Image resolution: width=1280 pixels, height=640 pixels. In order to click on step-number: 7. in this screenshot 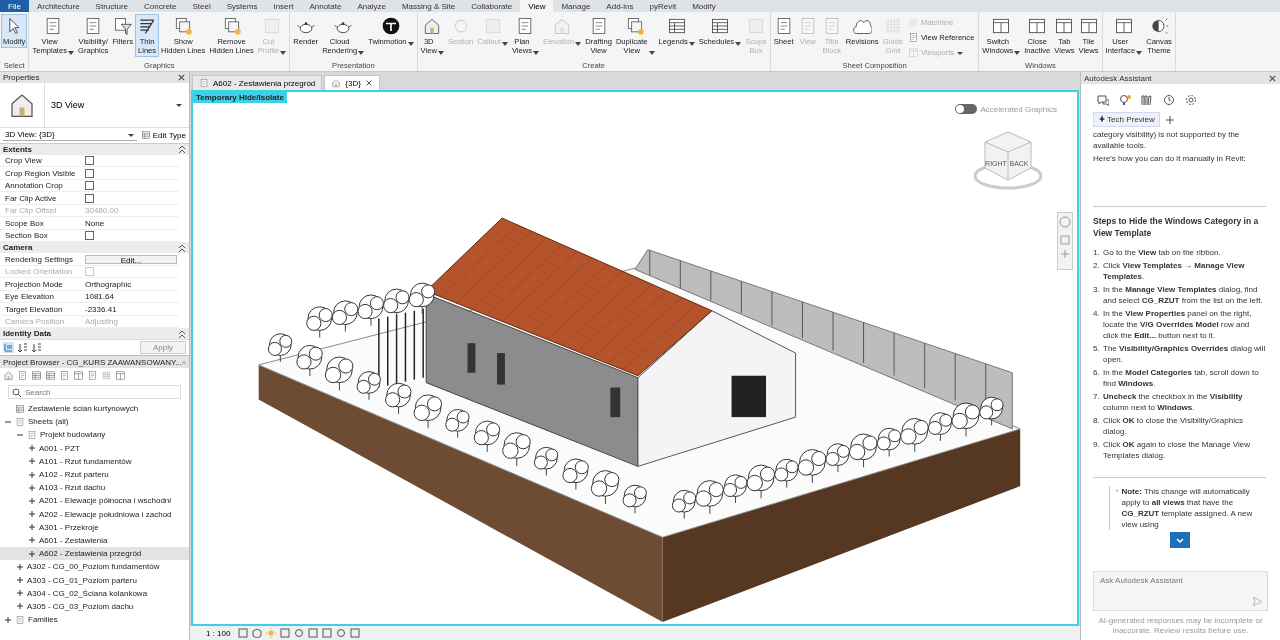, I will do `click(1097, 397)`.